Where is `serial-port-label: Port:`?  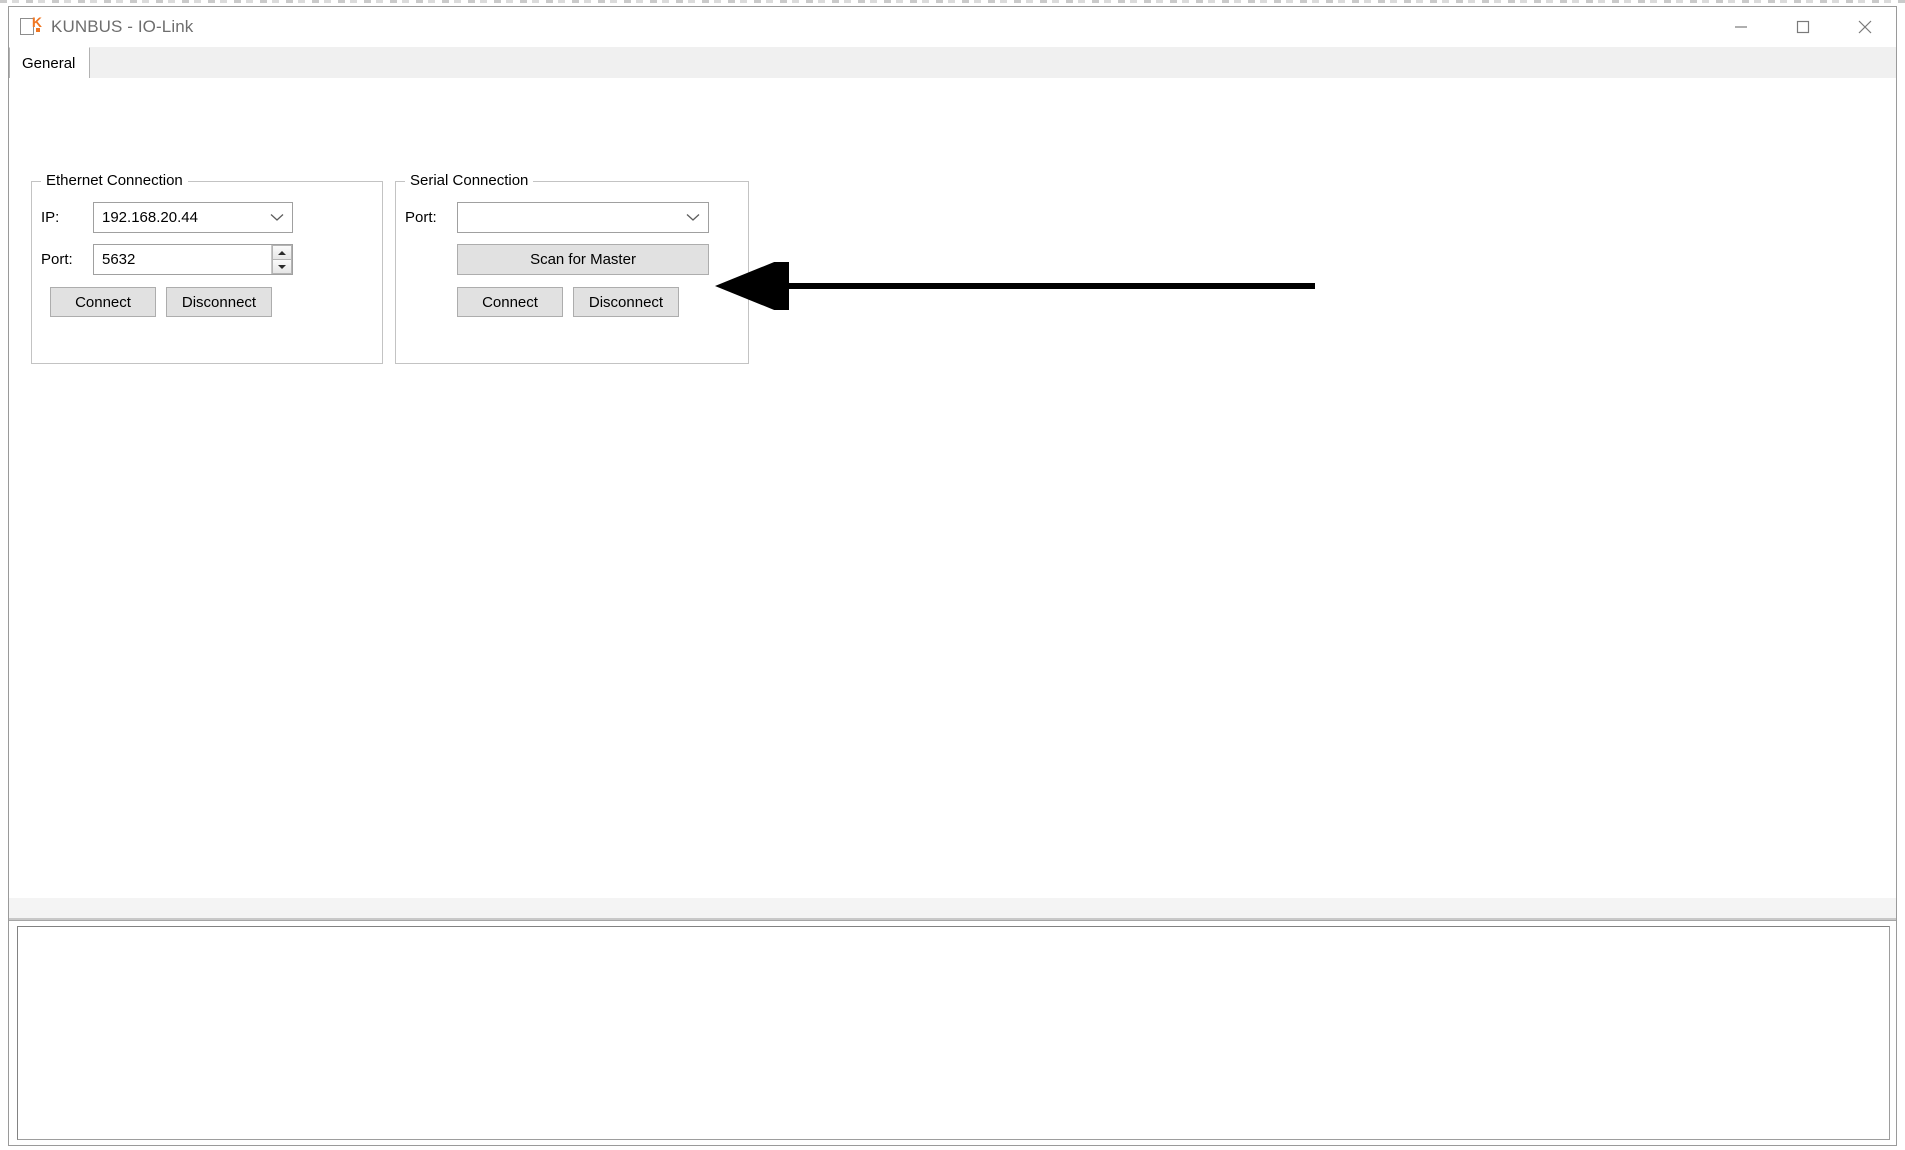
serial-port-label: Port: is located at coordinates (421, 217).